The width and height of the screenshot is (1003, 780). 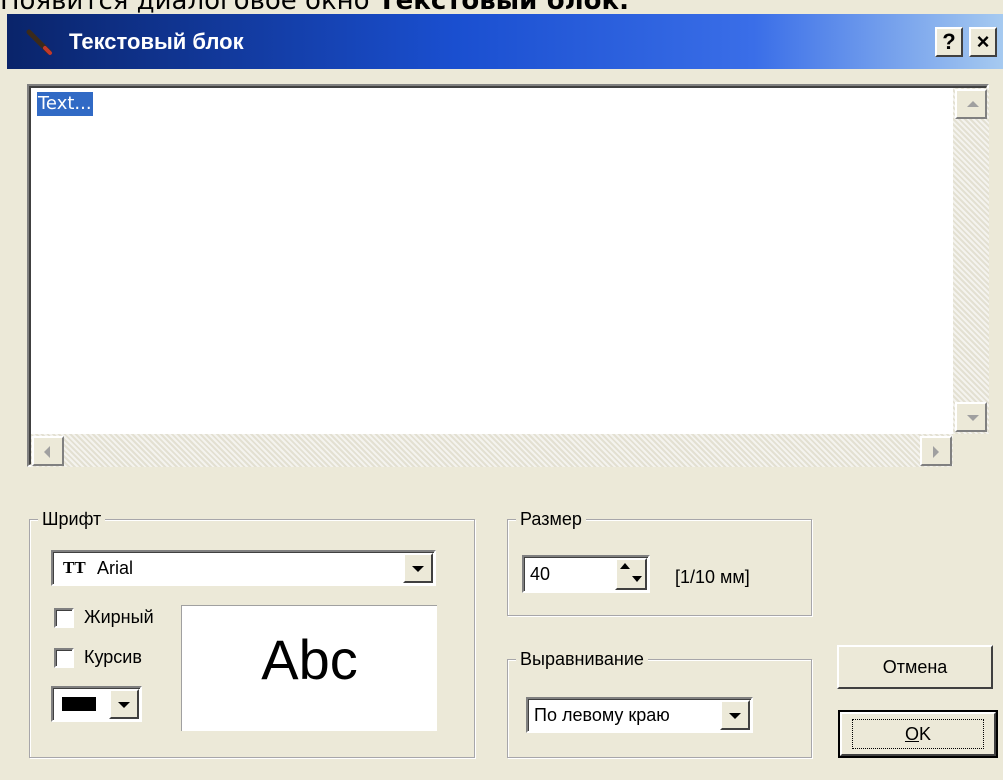 I want to click on size-input: 40, so click(x=540, y=574).